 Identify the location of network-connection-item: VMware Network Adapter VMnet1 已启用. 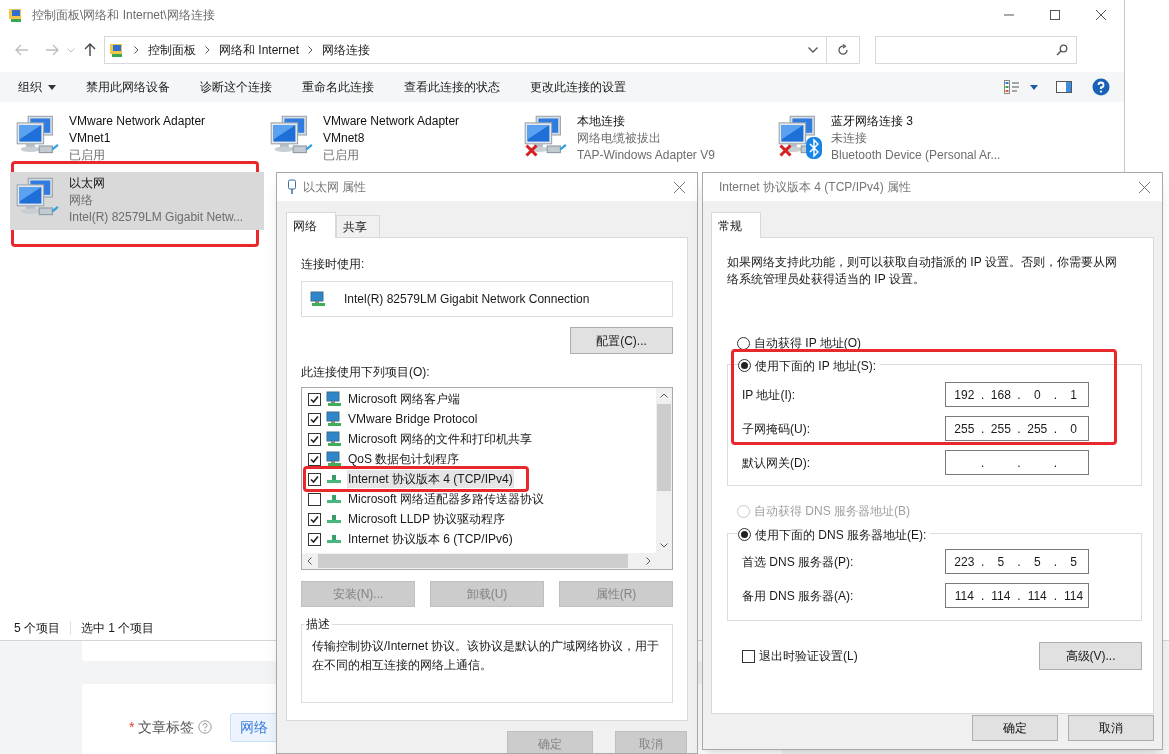
(137, 139).